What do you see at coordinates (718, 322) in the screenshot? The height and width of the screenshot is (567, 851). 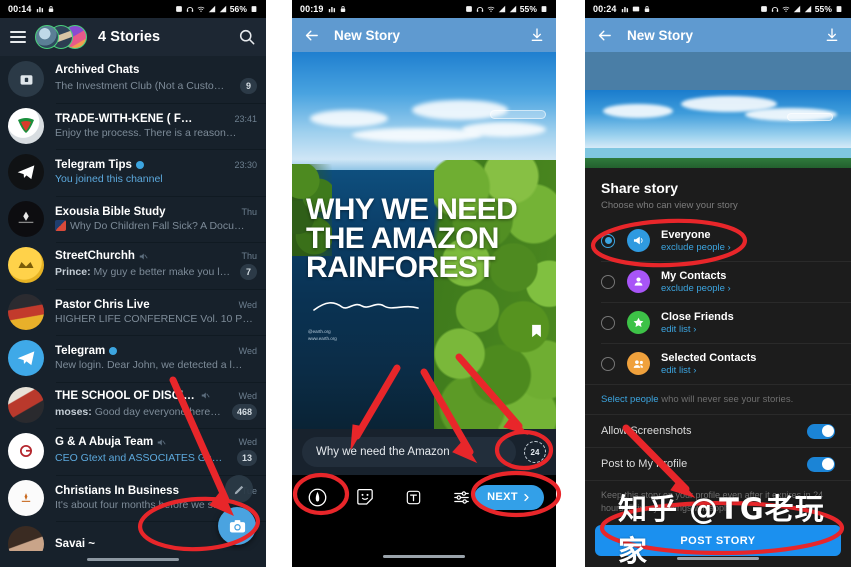 I see `share-option-close-friends: Close Friends edit list ›` at bounding box center [718, 322].